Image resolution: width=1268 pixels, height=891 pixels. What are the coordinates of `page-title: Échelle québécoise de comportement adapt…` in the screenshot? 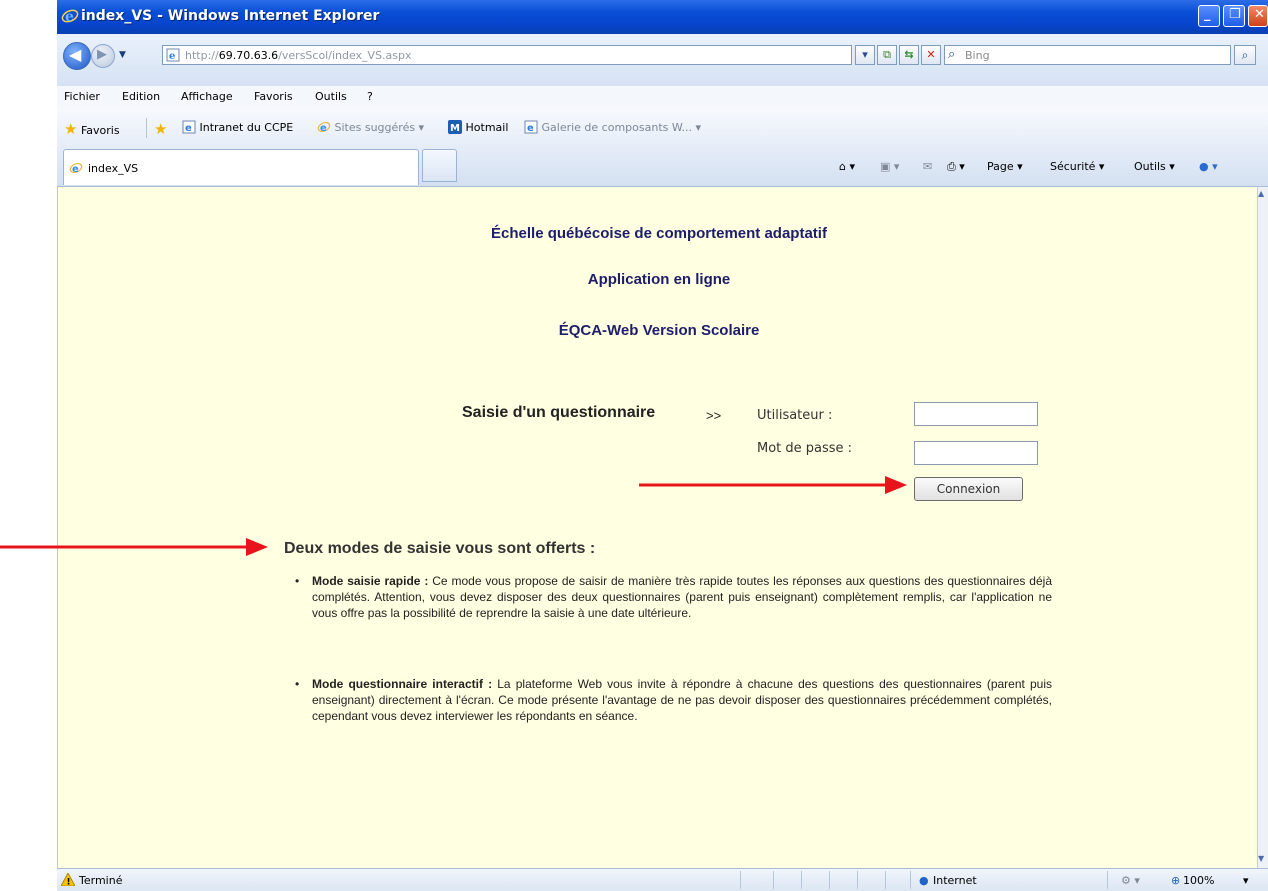 It's located at (659, 233).